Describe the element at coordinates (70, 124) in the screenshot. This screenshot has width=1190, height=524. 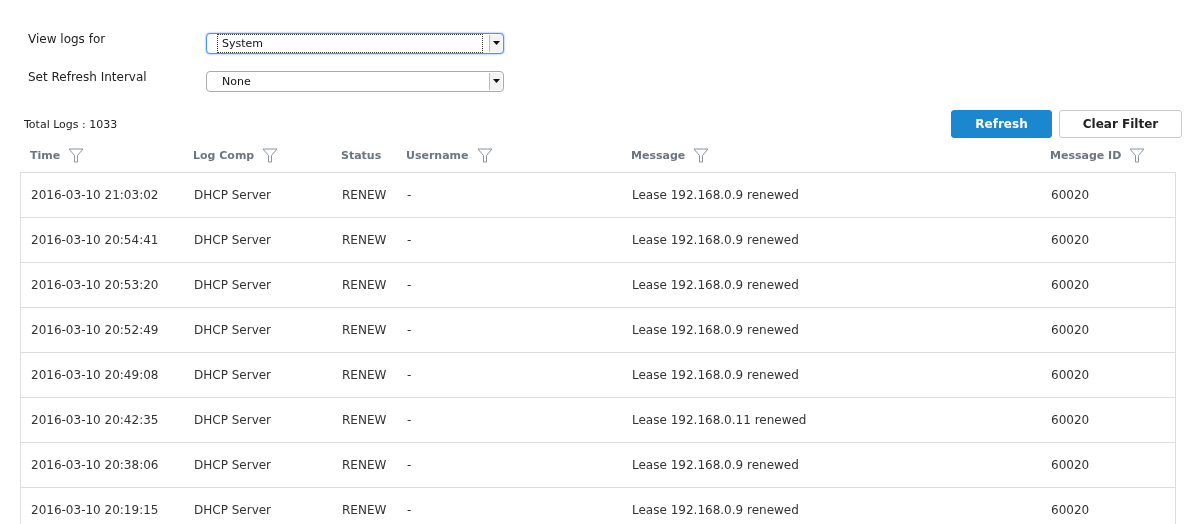
I see `total-logs: Total Logs : 1033` at that location.